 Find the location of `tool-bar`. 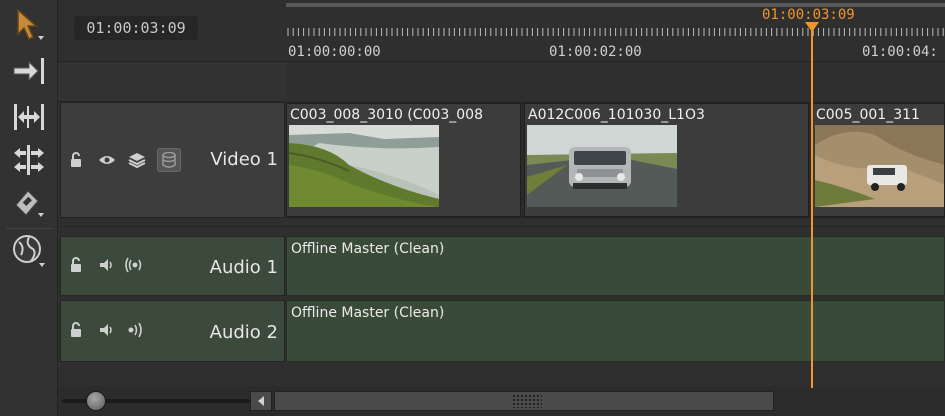

tool-bar is located at coordinates (29, 208).